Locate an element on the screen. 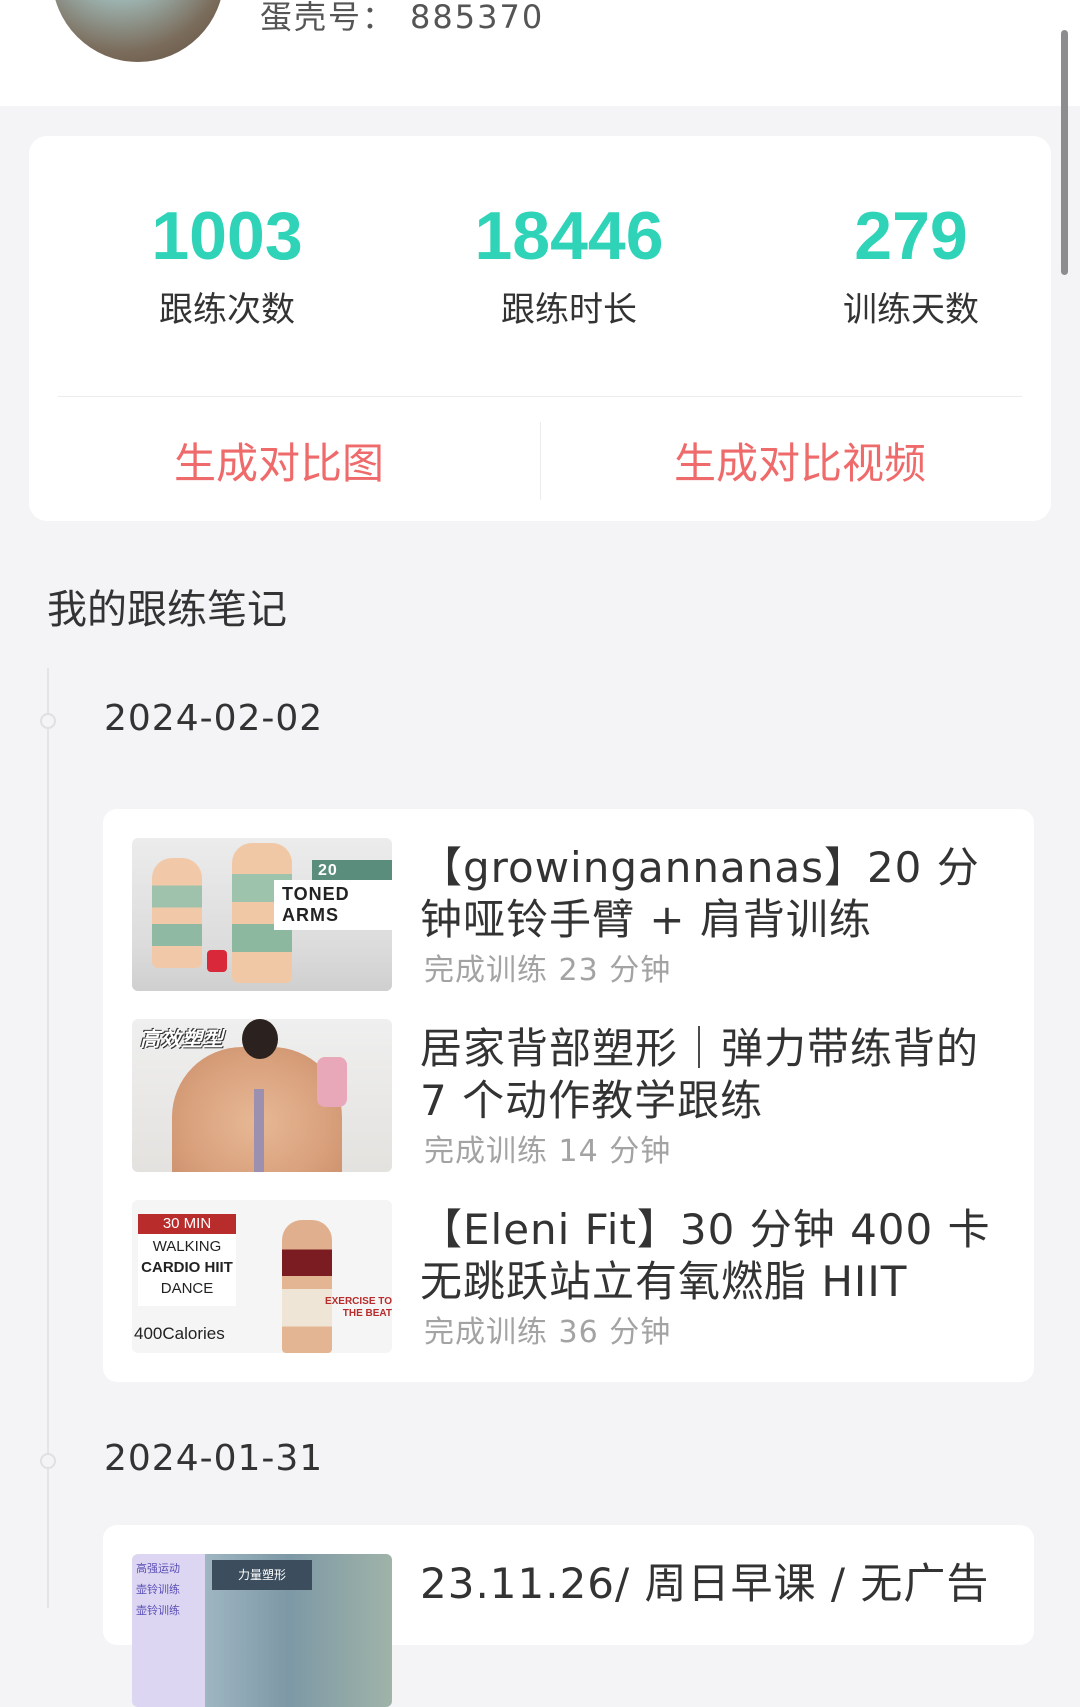 The image size is (1080, 1707). generate-compare-image-button: 生成对比图 is located at coordinates (279, 464).